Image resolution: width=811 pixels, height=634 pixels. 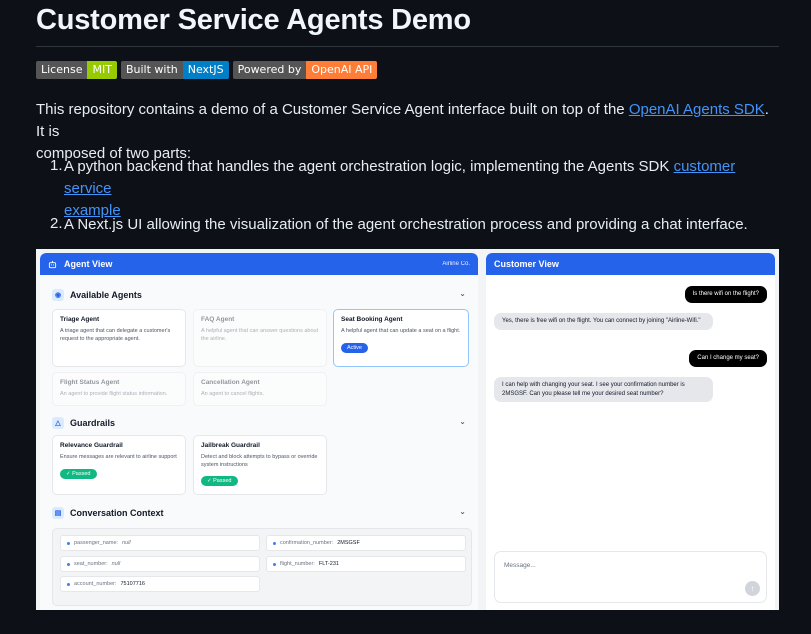 What do you see at coordinates (160, 584) in the screenshot?
I see `context-field-account-number: account_number: 75107716` at bounding box center [160, 584].